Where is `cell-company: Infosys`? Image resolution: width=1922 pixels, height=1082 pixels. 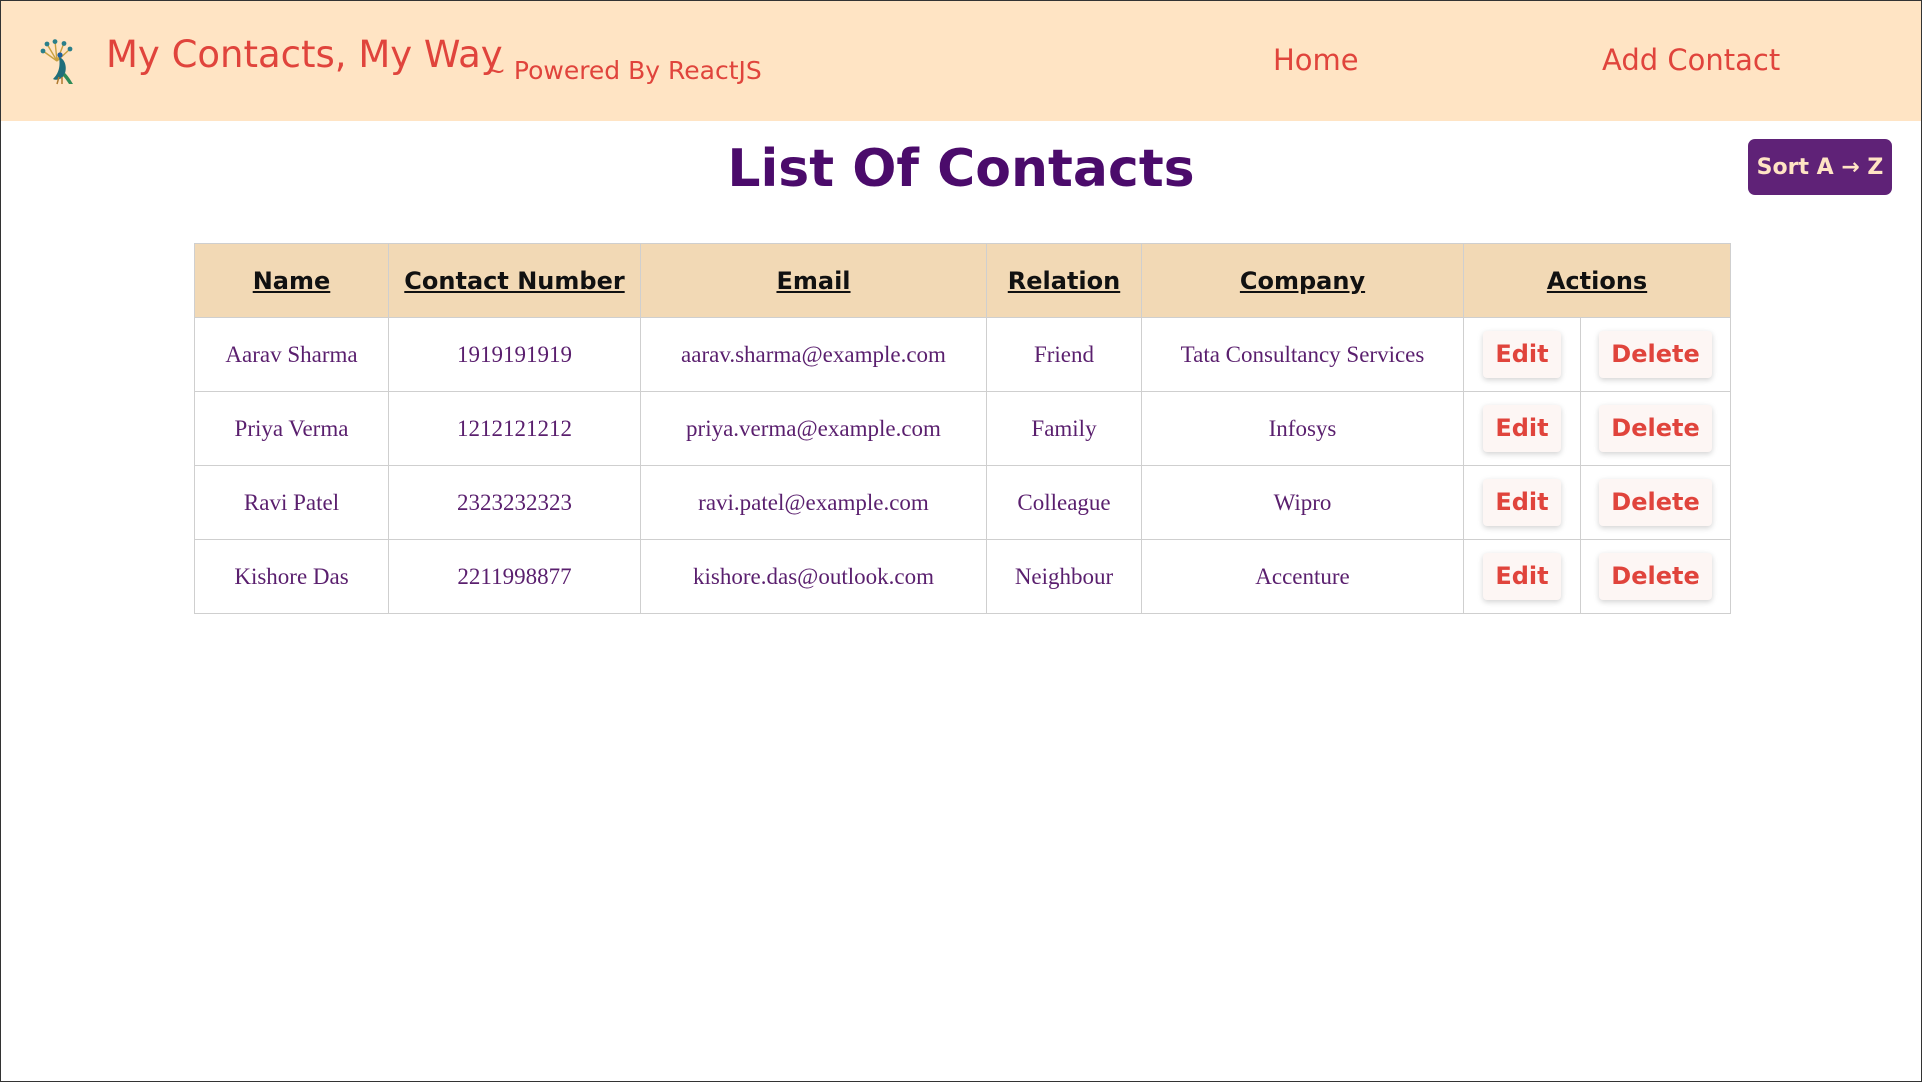
cell-company: Infosys is located at coordinates (1302, 428).